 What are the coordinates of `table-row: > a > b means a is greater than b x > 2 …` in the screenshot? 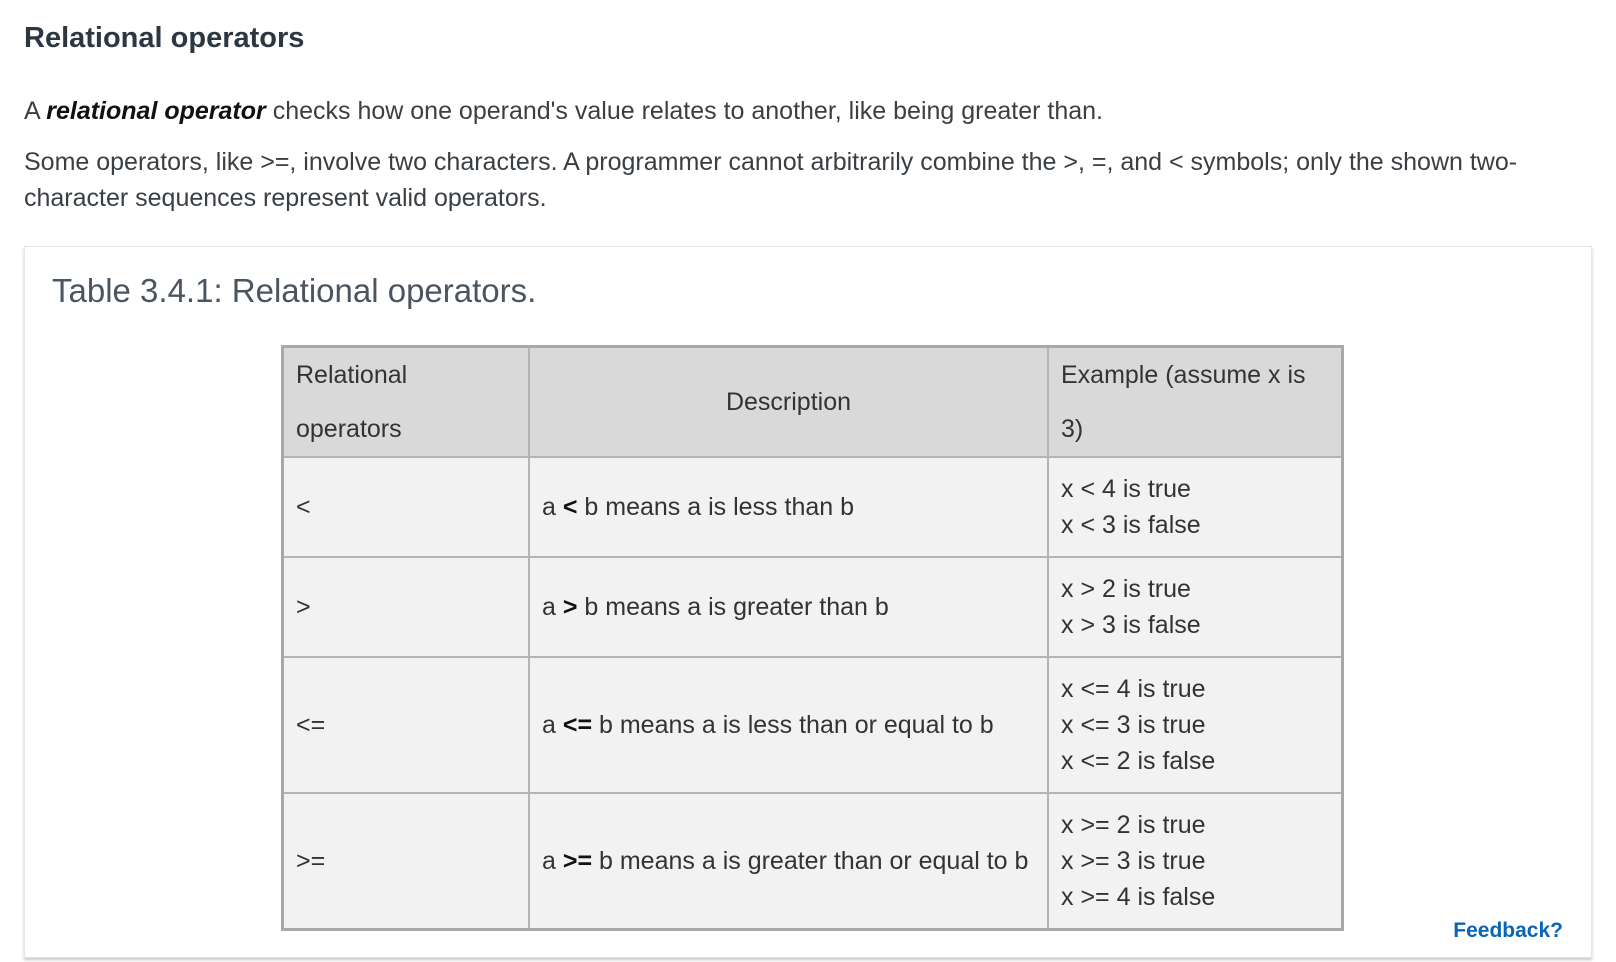 It's located at (812, 607).